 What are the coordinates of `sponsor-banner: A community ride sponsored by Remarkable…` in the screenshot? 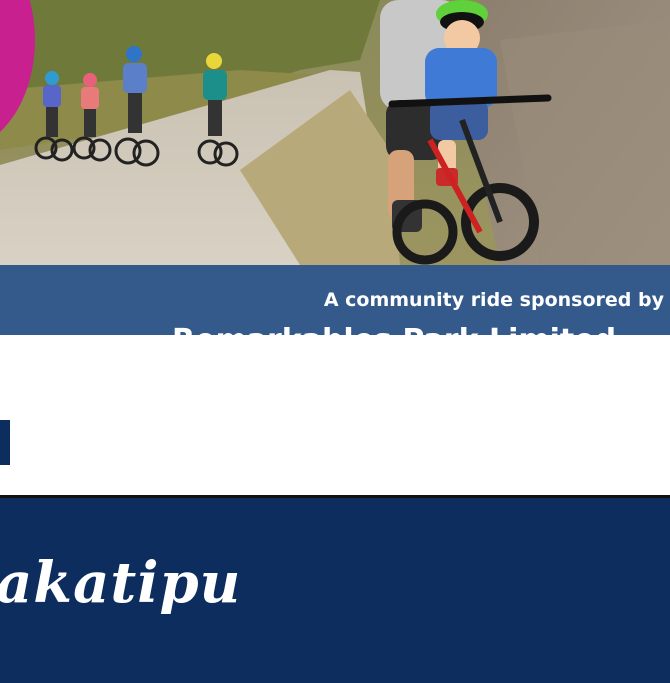 It's located at (335, 300).